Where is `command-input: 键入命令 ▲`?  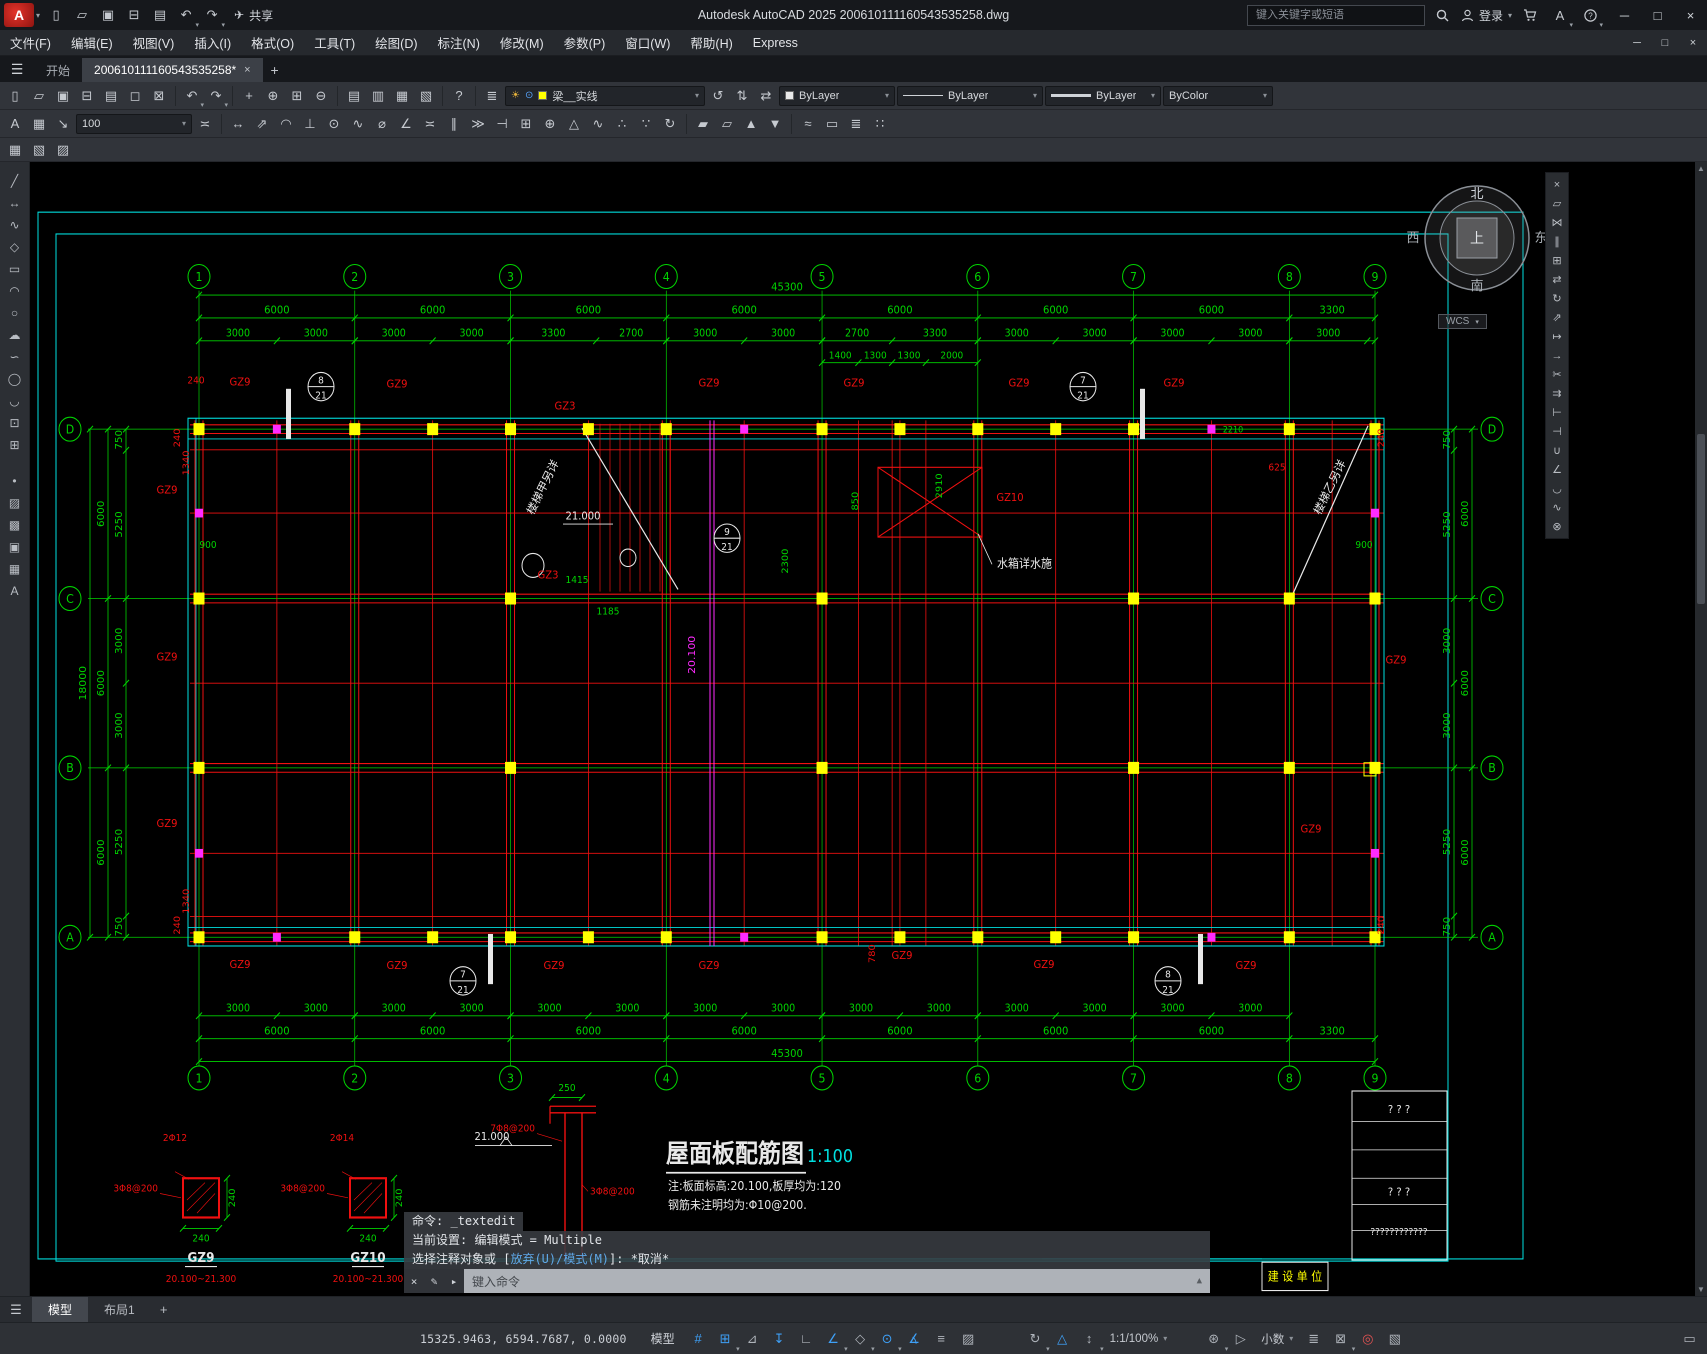
command-input: 键入命令 ▲ is located at coordinates (837, 1281).